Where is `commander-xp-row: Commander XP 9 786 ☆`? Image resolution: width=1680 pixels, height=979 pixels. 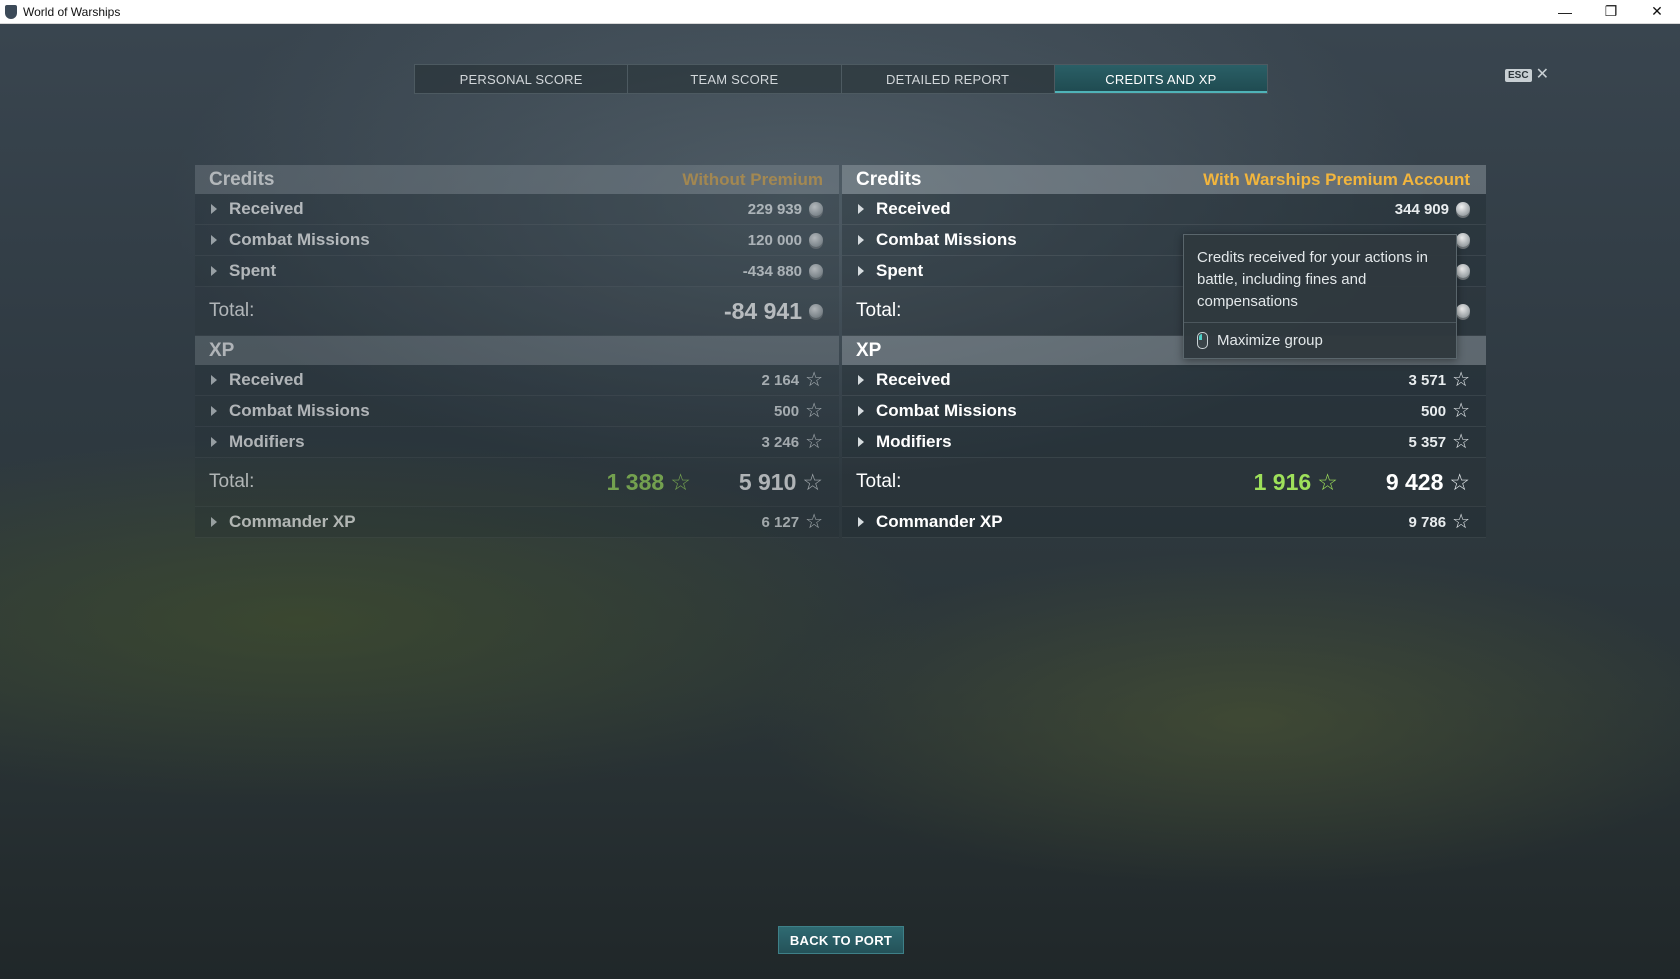
commander-xp-row: Commander XP 9 786 ☆ is located at coordinates (1164, 522).